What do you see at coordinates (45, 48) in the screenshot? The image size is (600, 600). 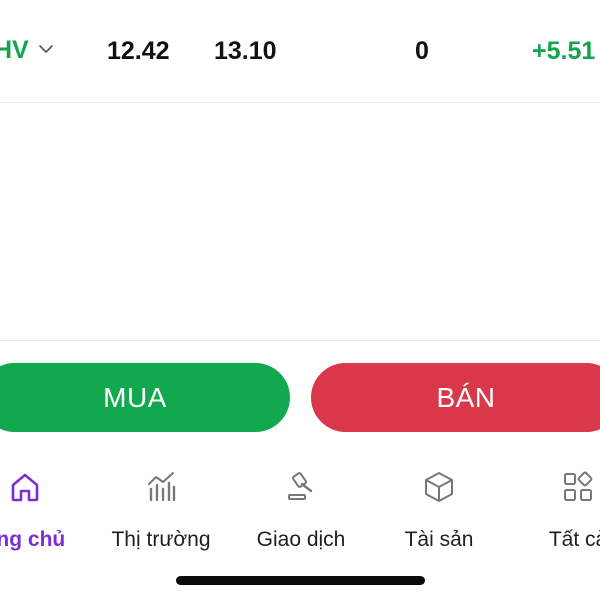 I see `chevron-down-icon` at bounding box center [45, 48].